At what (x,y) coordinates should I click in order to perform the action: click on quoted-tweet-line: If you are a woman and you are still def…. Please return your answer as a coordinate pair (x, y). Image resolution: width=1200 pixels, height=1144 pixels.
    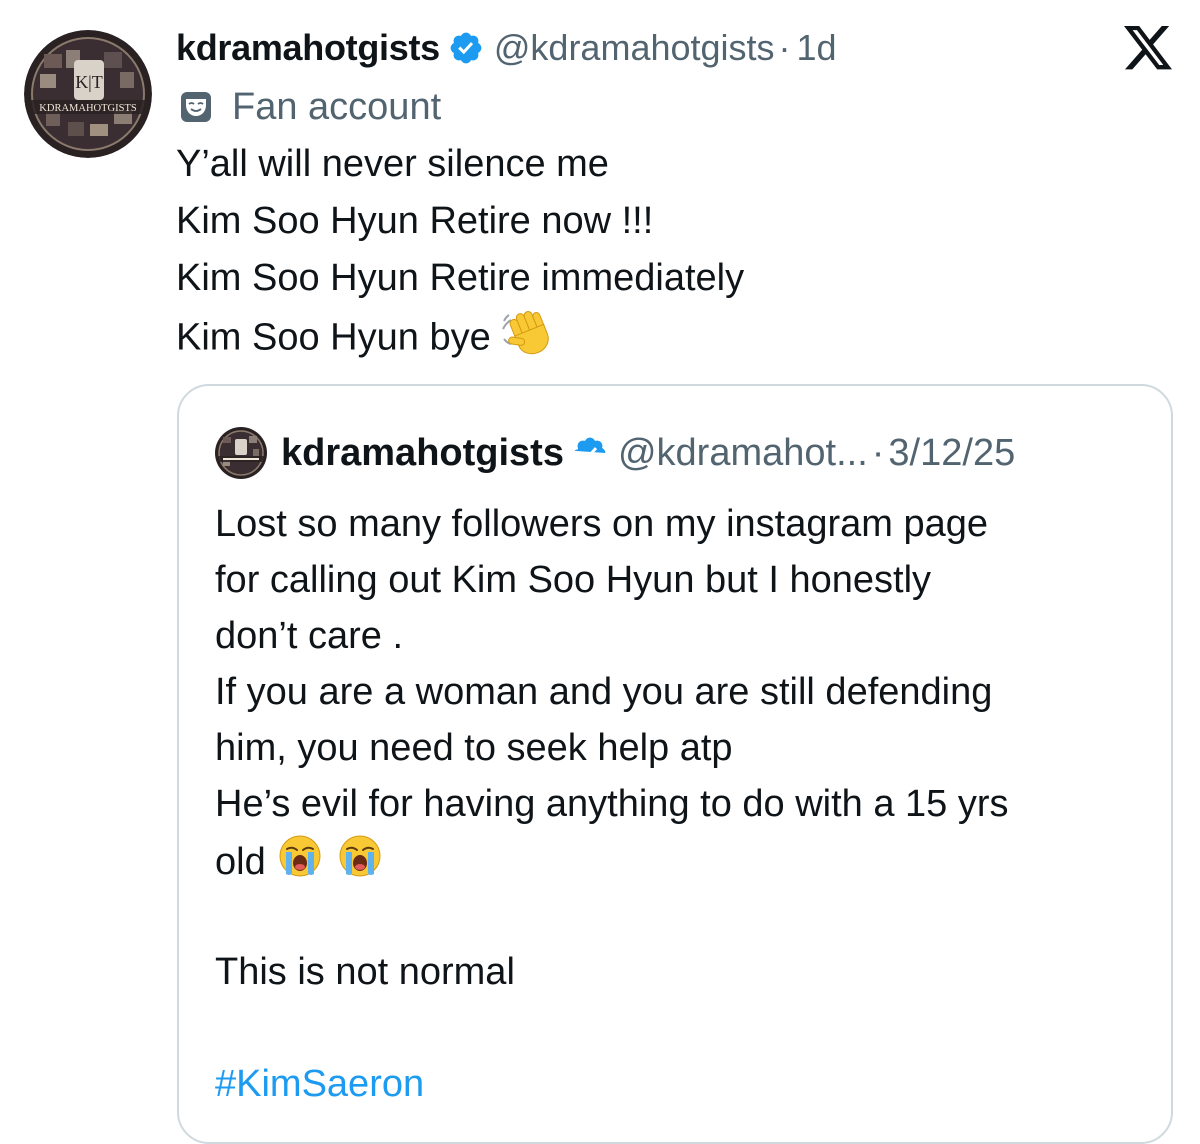
    Looking at the image, I should click on (604, 692).